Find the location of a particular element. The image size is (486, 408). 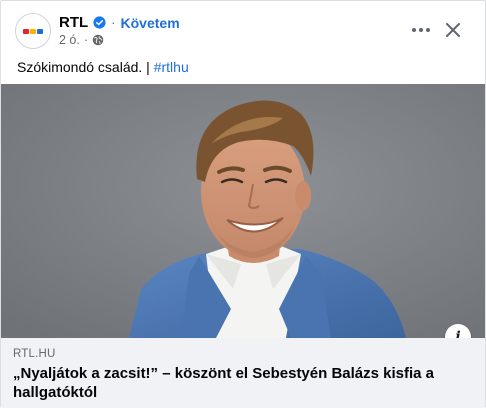

caption-text: Szókimondó család. | is located at coordinates (85, 67).